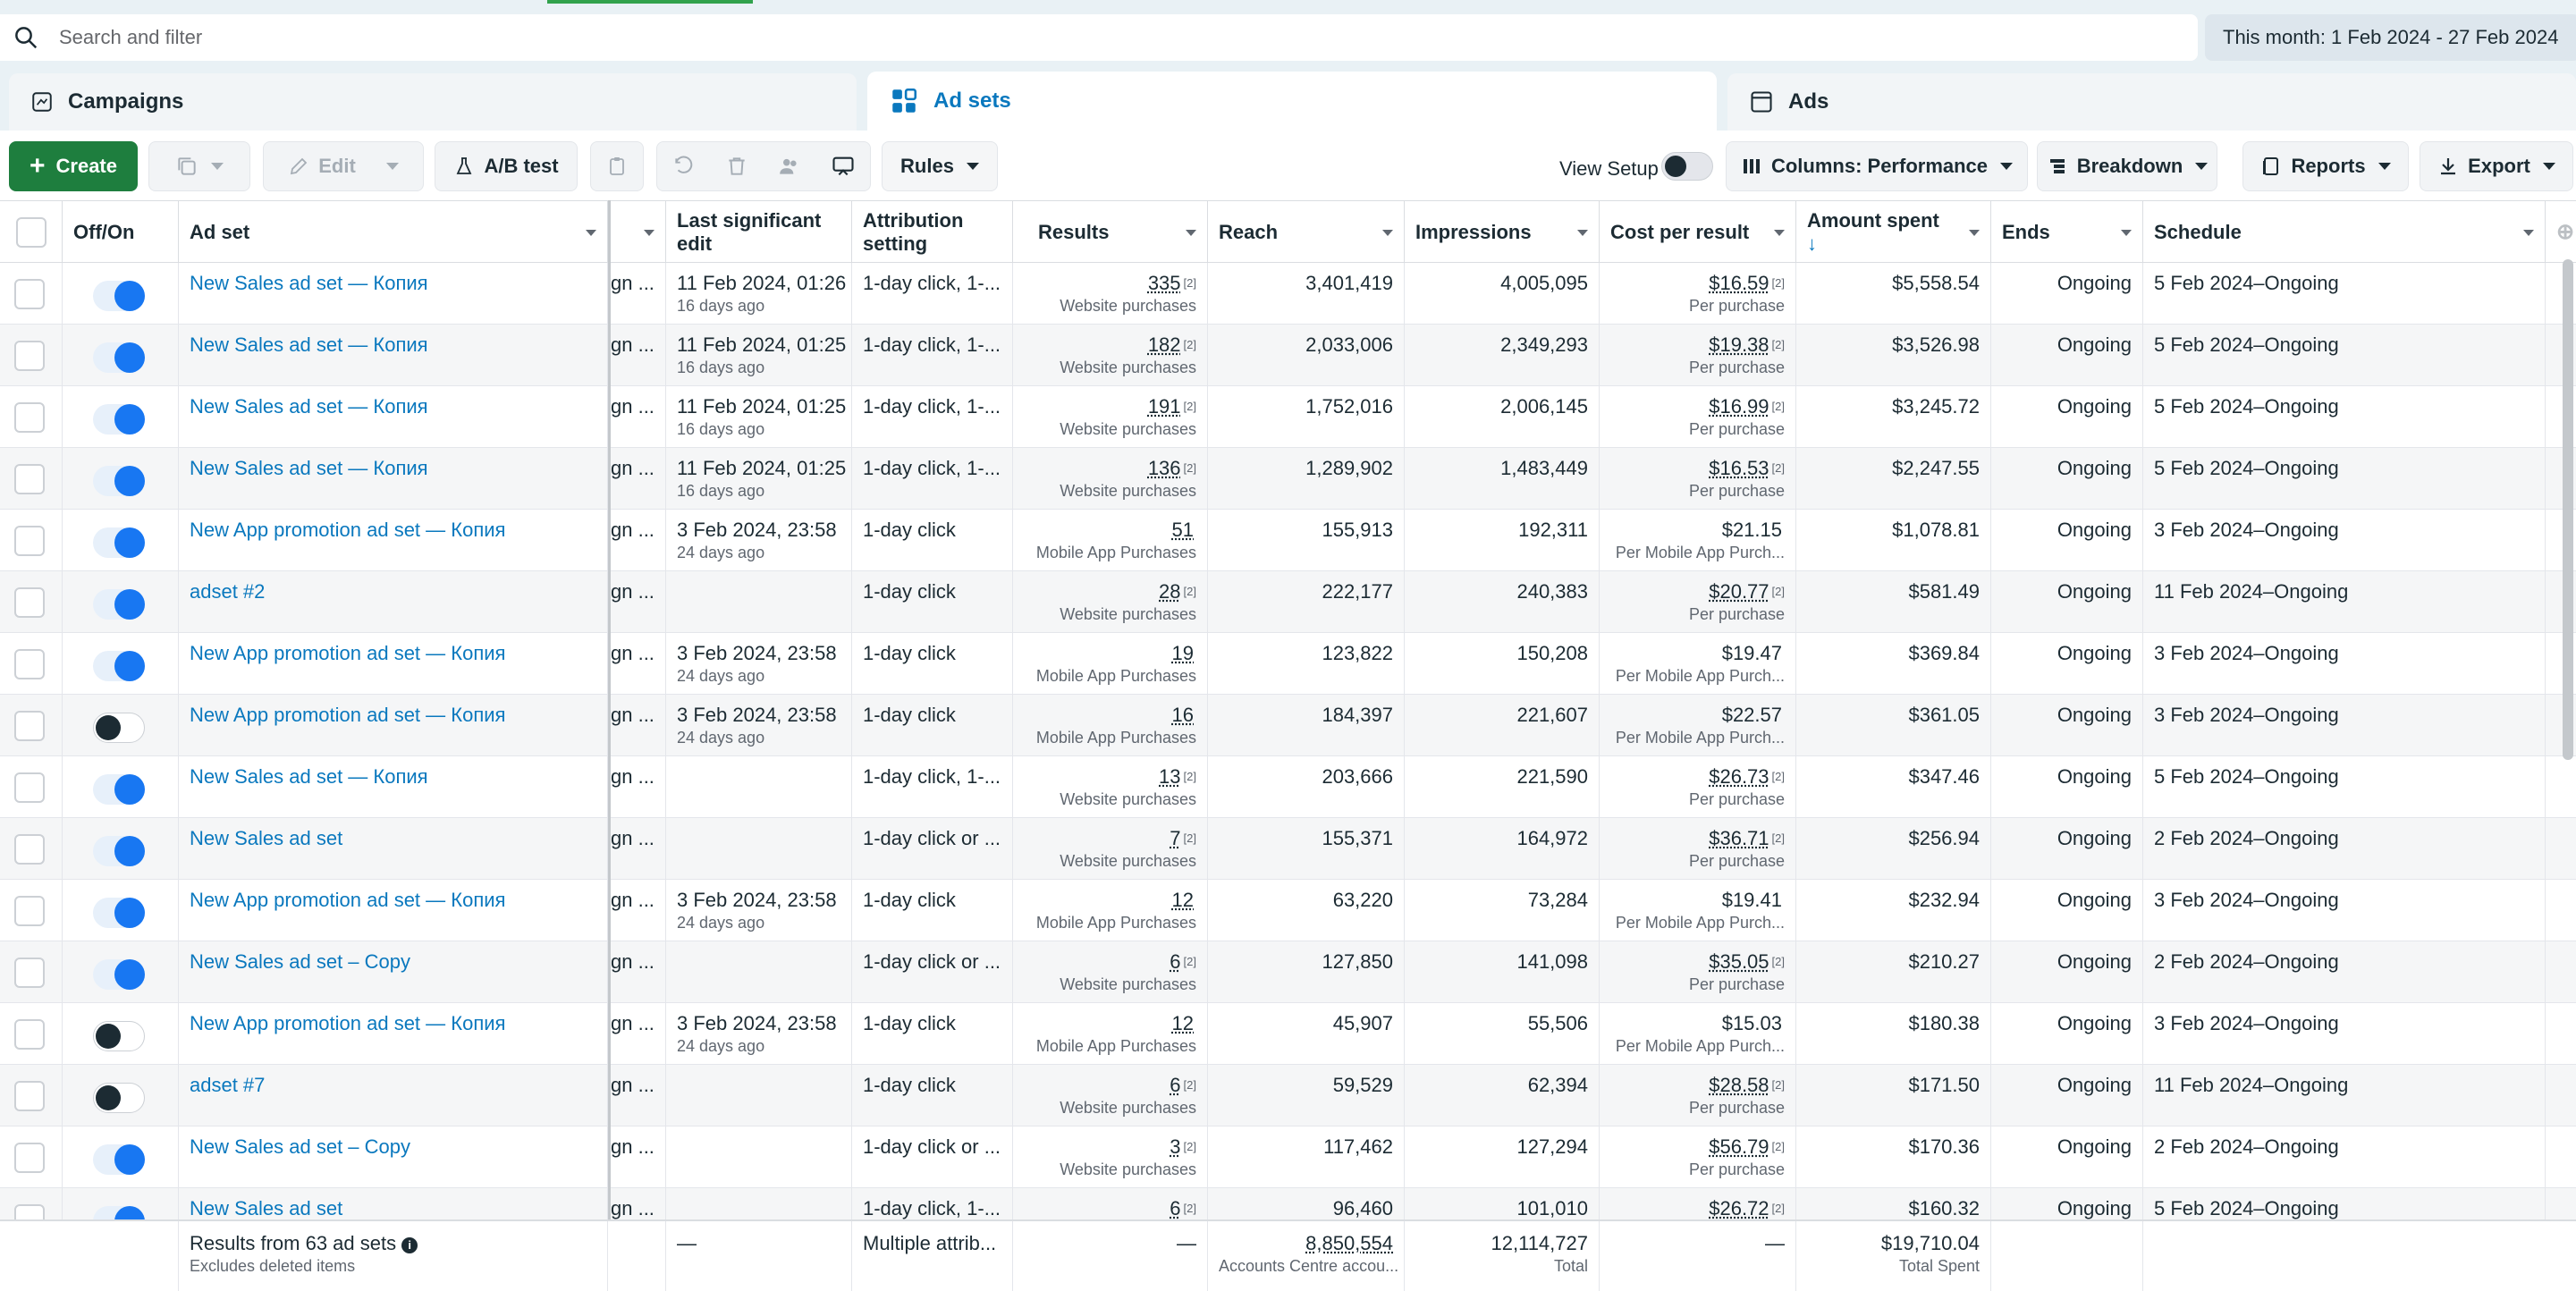 Image resolution: width=2576 pixels, height=1291 pixels. Describe the element at coordinates (506, 166) in the screenshot. I see `ab-test-button: A/B test` at that location.